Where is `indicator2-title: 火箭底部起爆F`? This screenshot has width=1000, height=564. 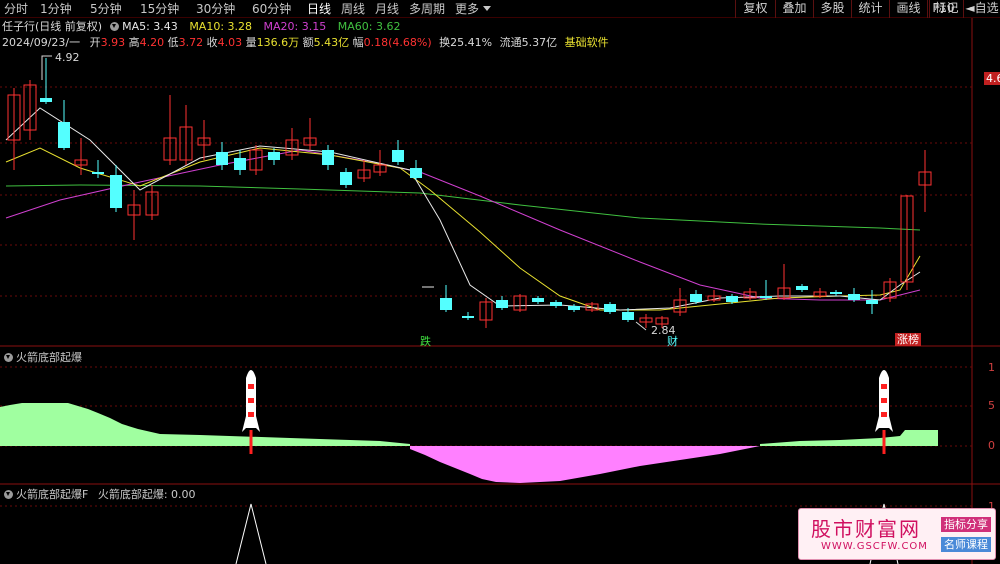 indicator2-title: 火箭底部起爆F is located at coordinates (52, 494).